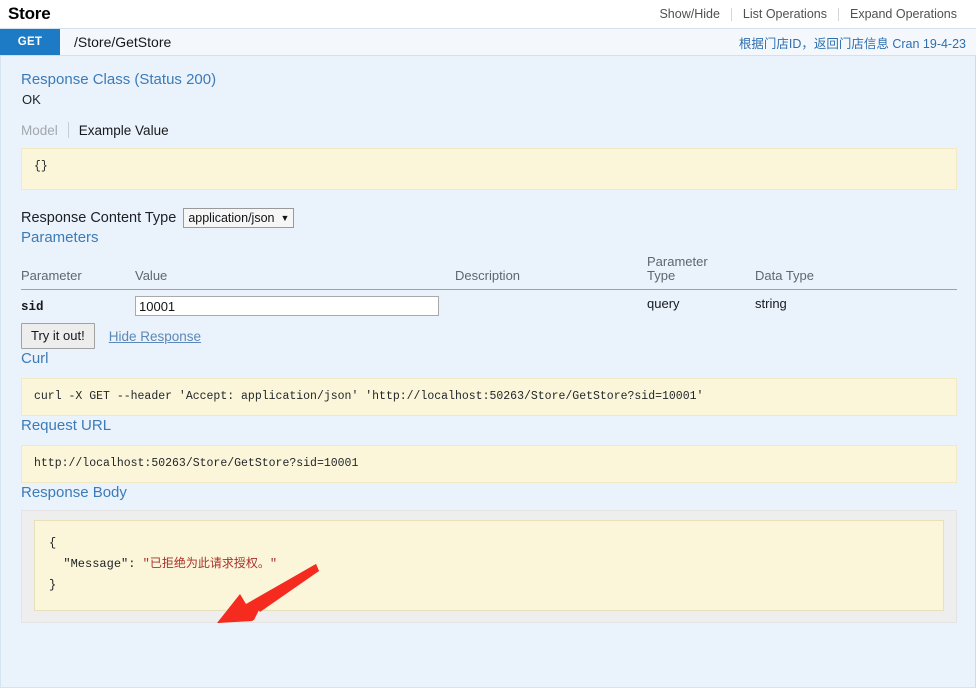 This screenshot has height=688, width=976. Describe the element at coordinates (677, 261) in the screenshot. I see `column-parameter-type-line1: Parameter` at that location.